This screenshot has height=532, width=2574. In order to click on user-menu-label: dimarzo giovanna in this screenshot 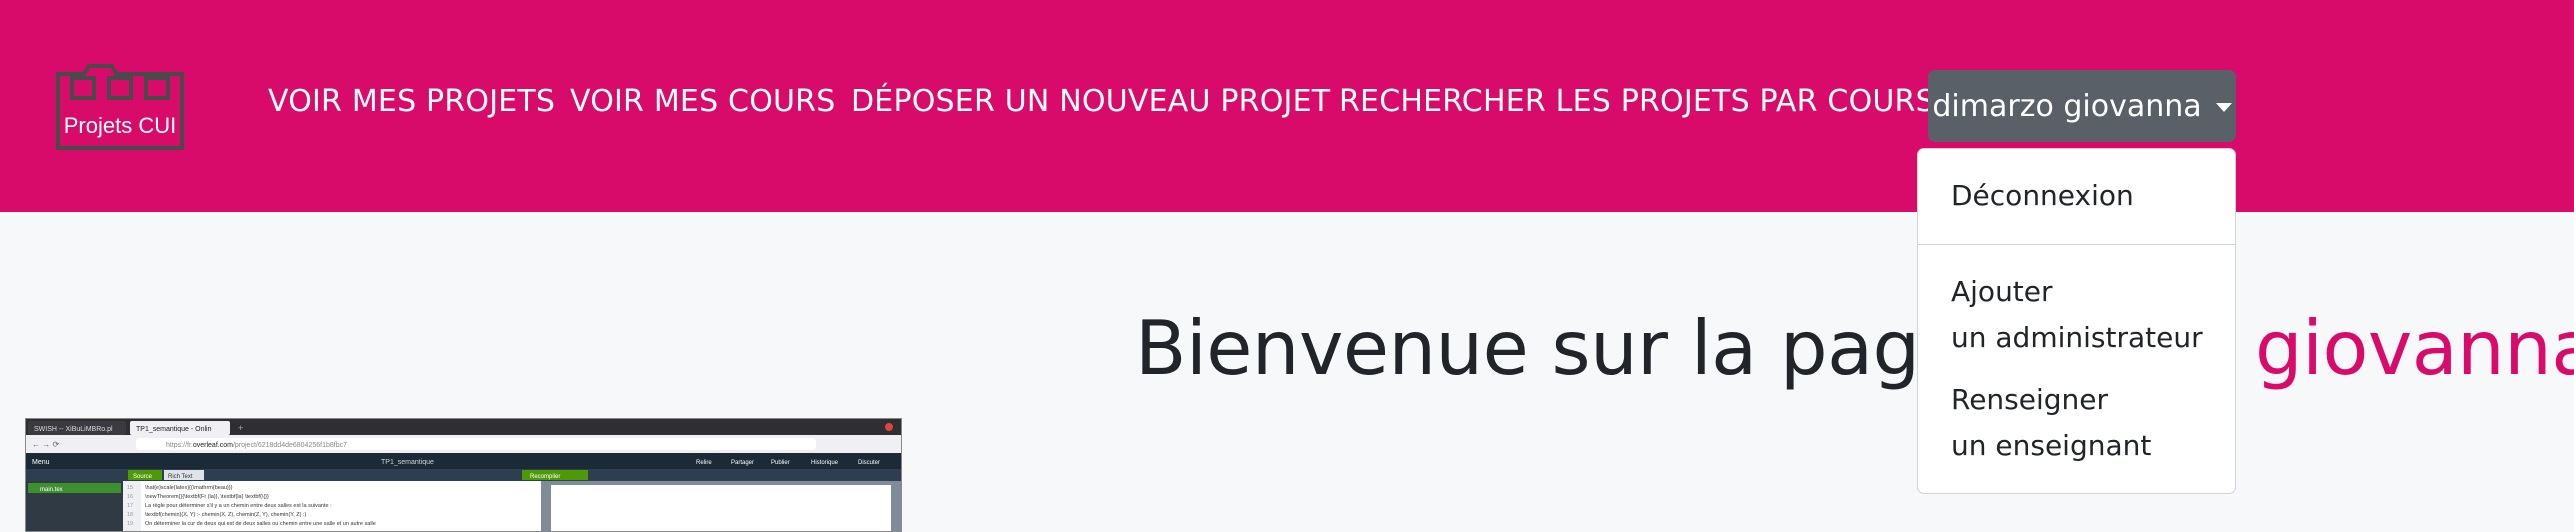, I will do `click(2067, 106)`.